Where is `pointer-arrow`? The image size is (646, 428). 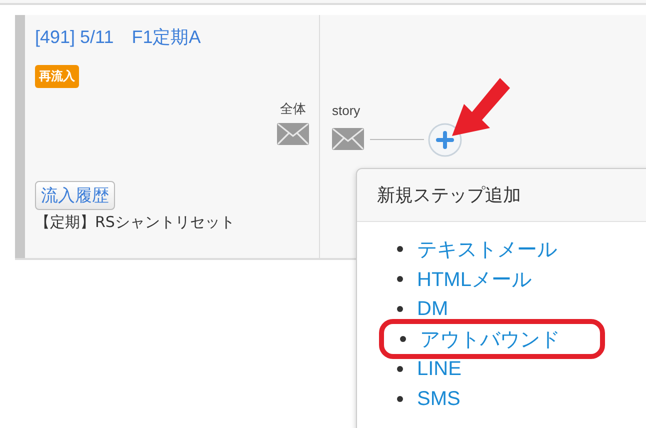
pointer-arrow is located at coordinates (481, 107).